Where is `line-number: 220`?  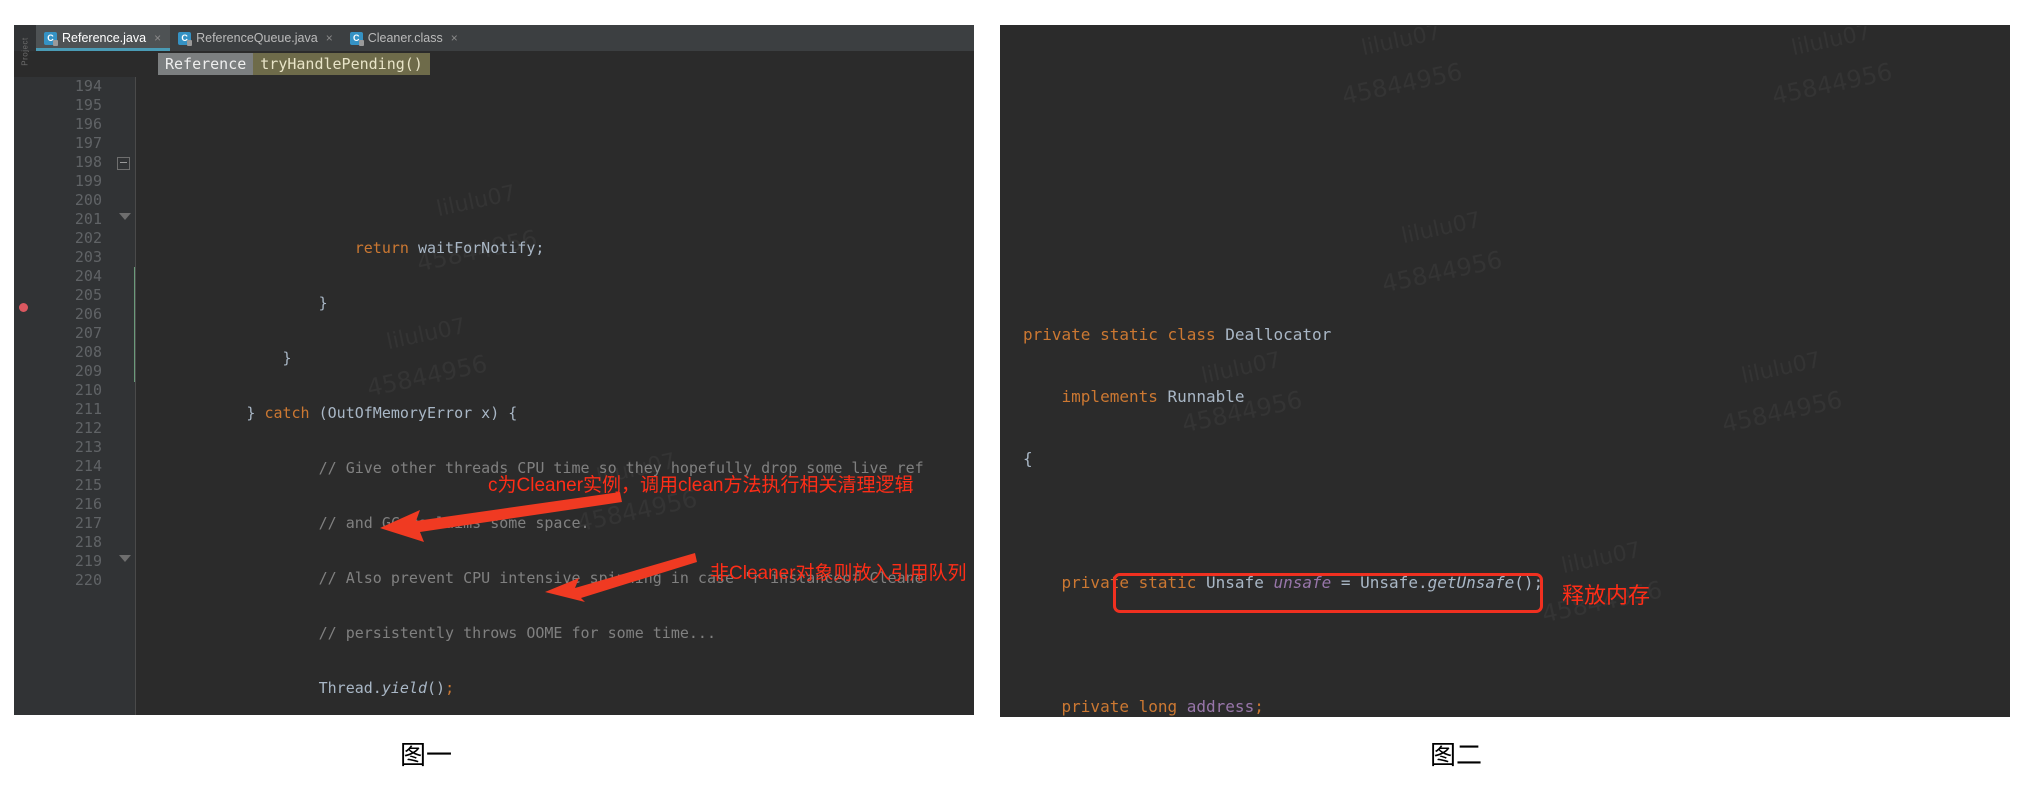
line-number: 220 is located at coordinates (88, 580).